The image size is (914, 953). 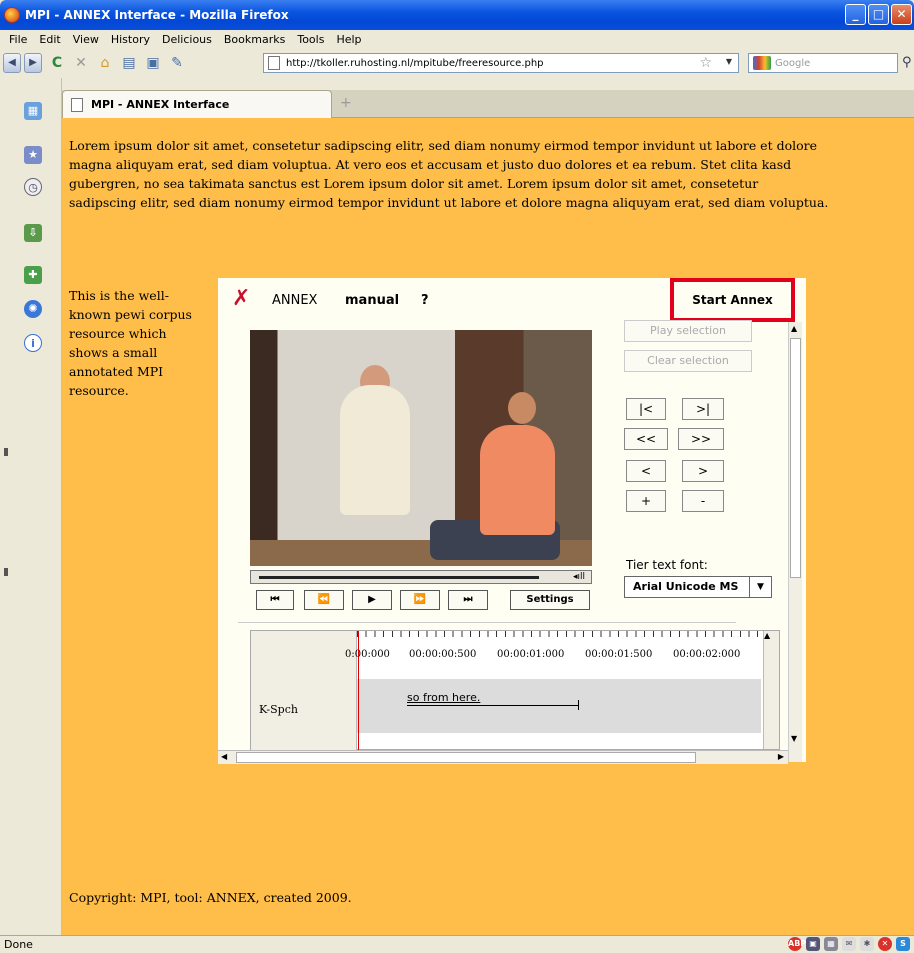 What do you see at coordinates (646, 471) in the screenshot?
I see `step-back-button: <` at bounding box center [646, 471].